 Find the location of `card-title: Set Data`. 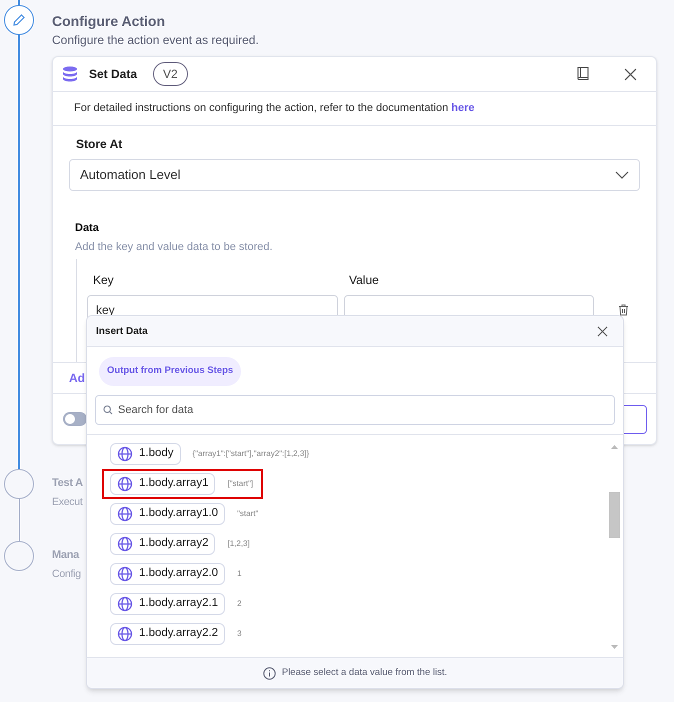

card-title: Set Data is located at coordinates (113, 74).